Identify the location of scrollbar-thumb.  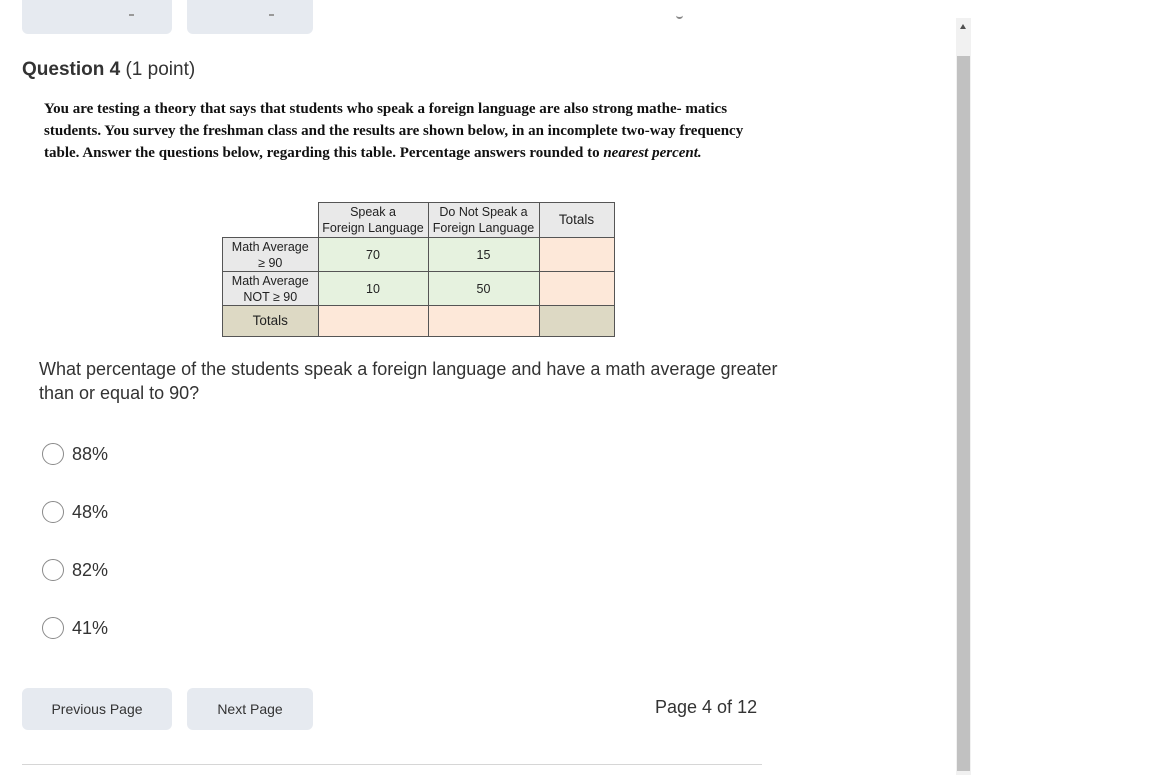
(963, 413).